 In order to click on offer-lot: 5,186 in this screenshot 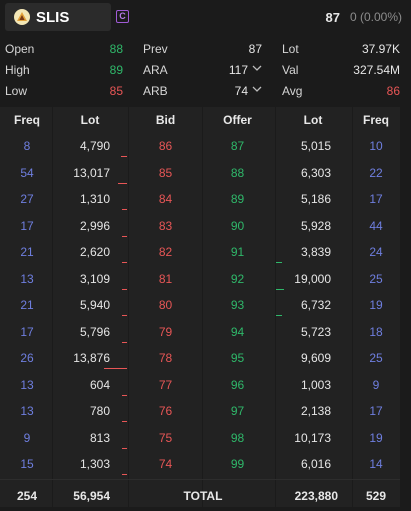, I will do `click(315, 199)`.